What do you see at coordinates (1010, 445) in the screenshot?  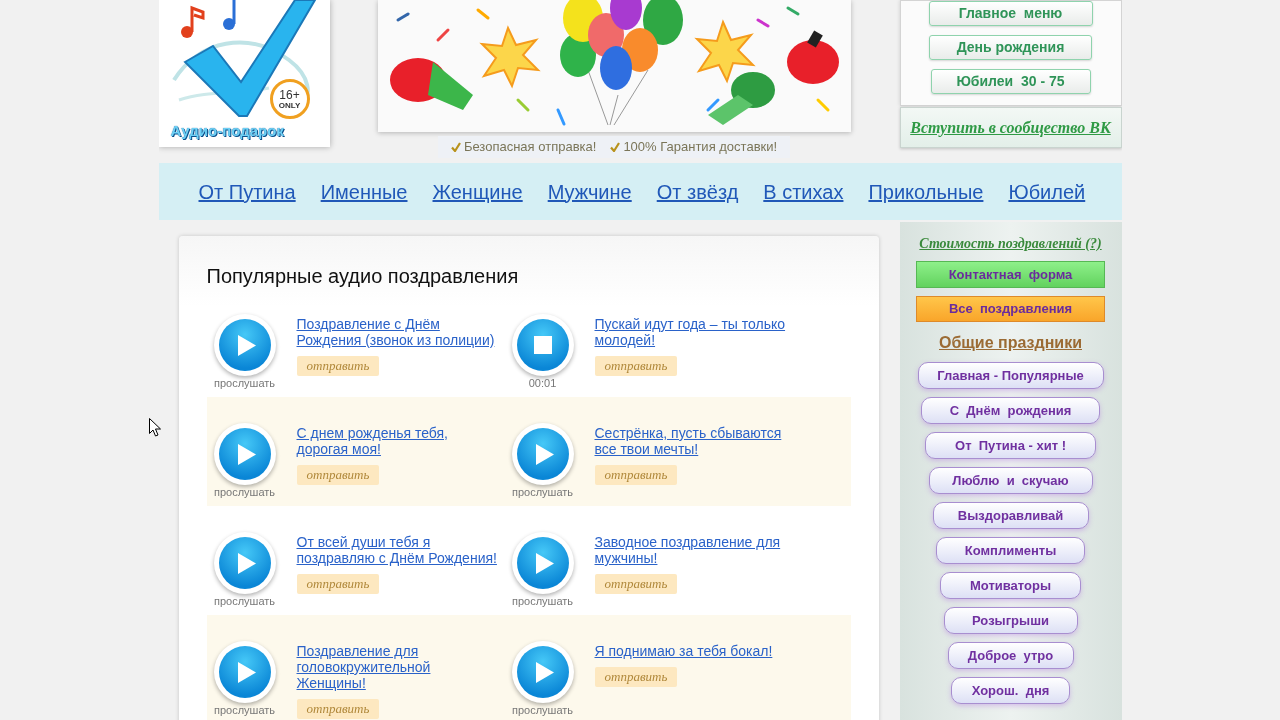 I see `category-button: От Путина - хит !` at bounding box center [1010, 445].